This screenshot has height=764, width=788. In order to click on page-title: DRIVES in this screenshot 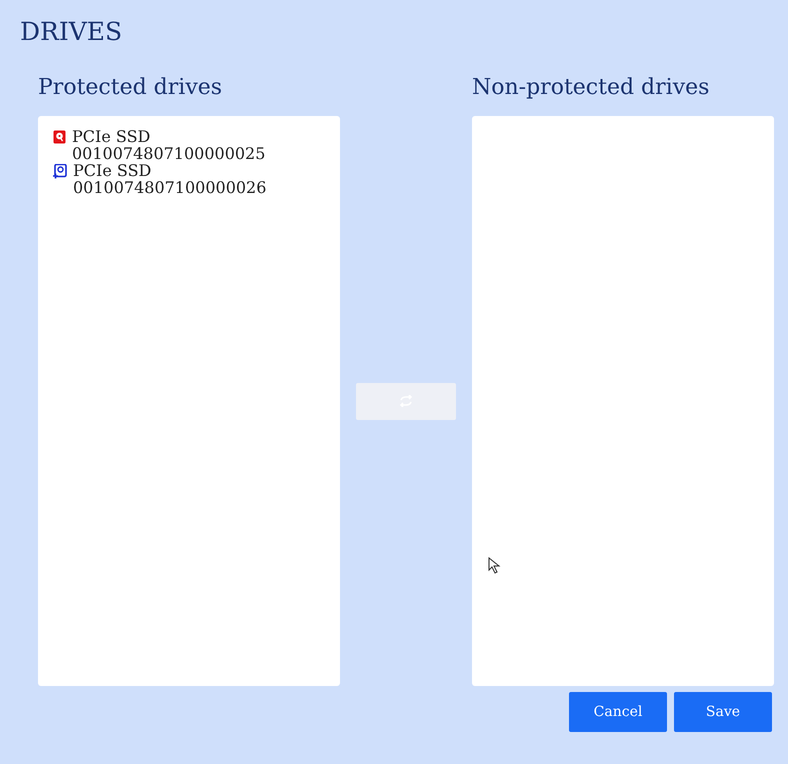, I will do `click(72, 32)`.